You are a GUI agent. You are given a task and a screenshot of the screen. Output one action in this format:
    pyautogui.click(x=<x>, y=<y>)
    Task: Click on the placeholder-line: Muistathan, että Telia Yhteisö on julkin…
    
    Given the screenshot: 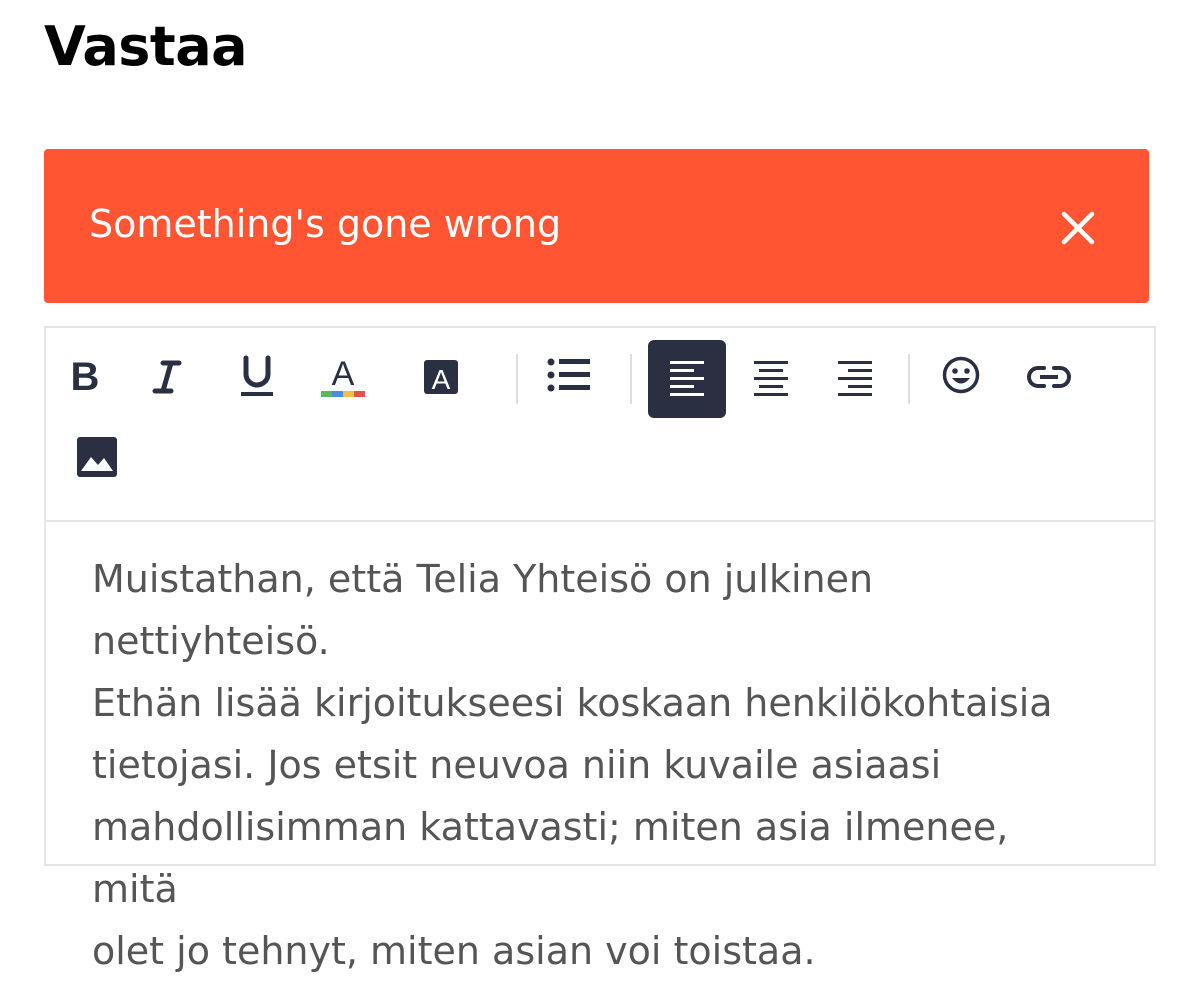 What is the action you would take?
    pyautogui.click(x=483, y=610)
    